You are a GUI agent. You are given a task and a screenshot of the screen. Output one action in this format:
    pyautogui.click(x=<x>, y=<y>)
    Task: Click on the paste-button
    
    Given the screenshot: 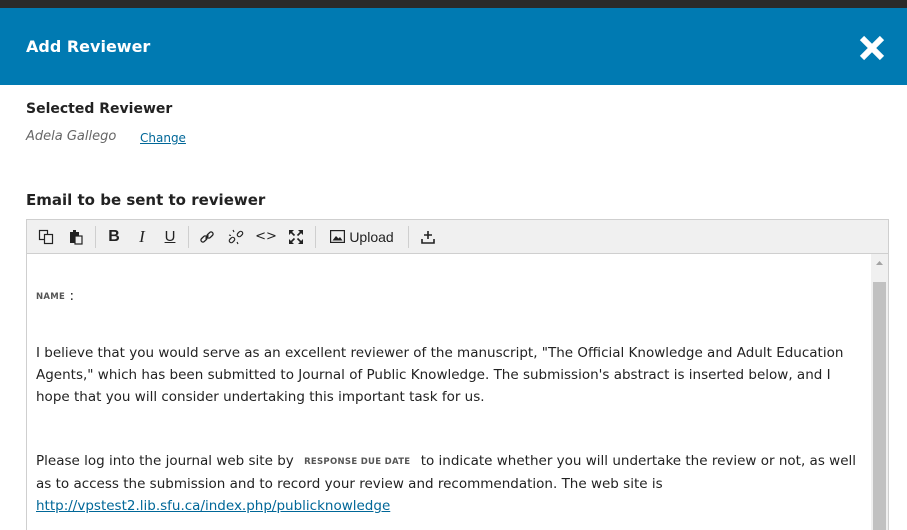 What is the action you would take?
    pyautogui.click(x=76, y=236)
    